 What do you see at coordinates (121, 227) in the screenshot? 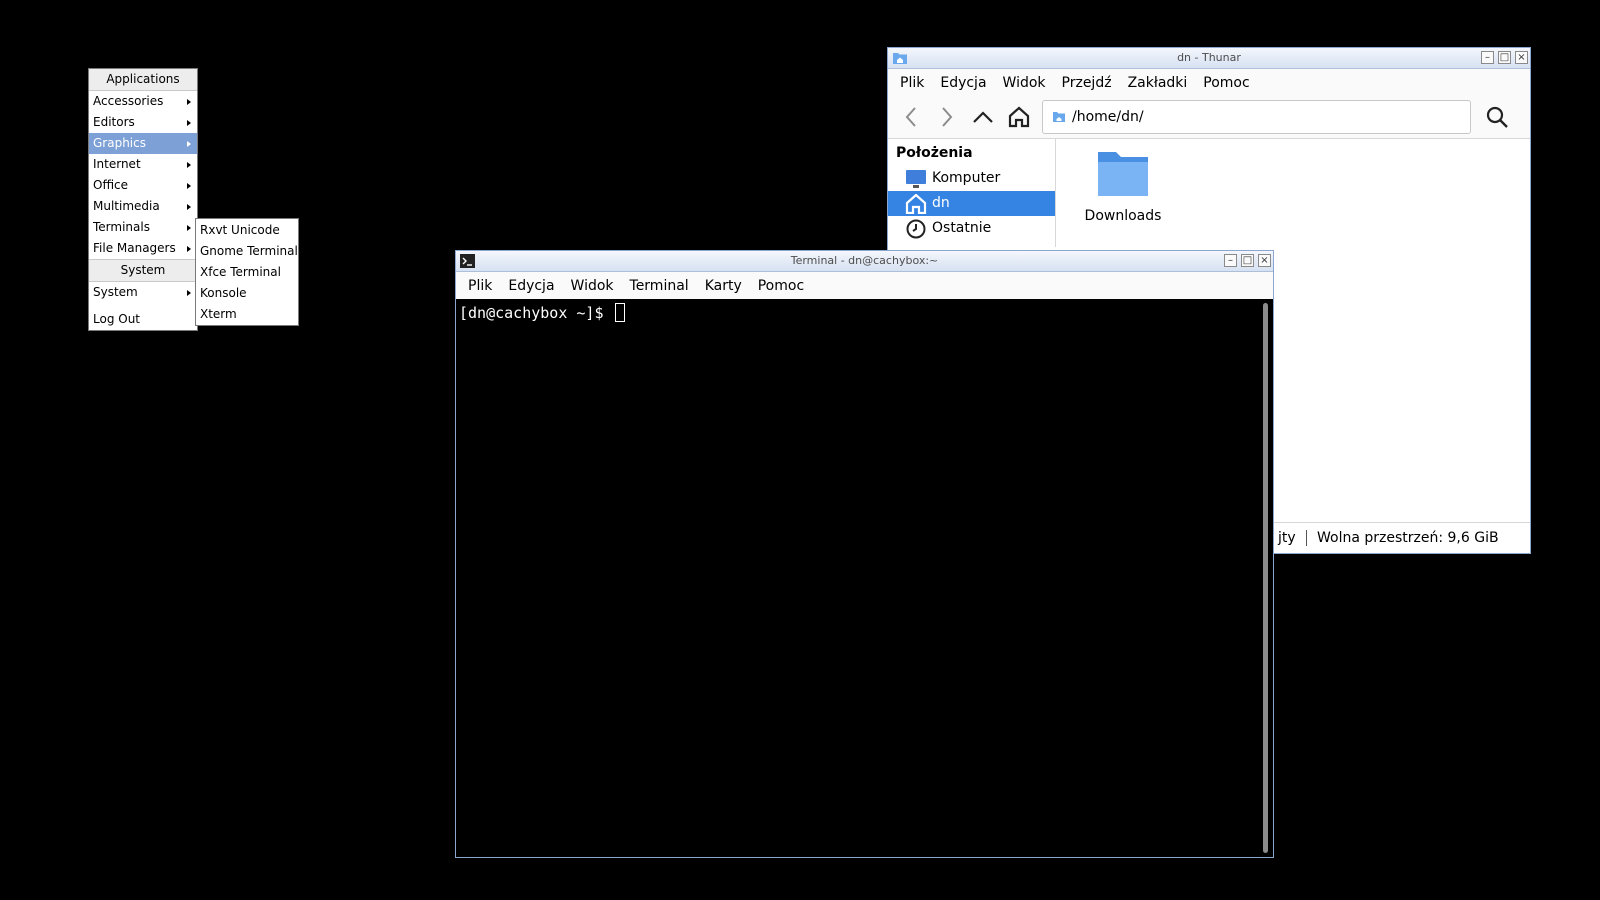
I see `menu-item-label: Terminals` at bounding box center [121, 227].